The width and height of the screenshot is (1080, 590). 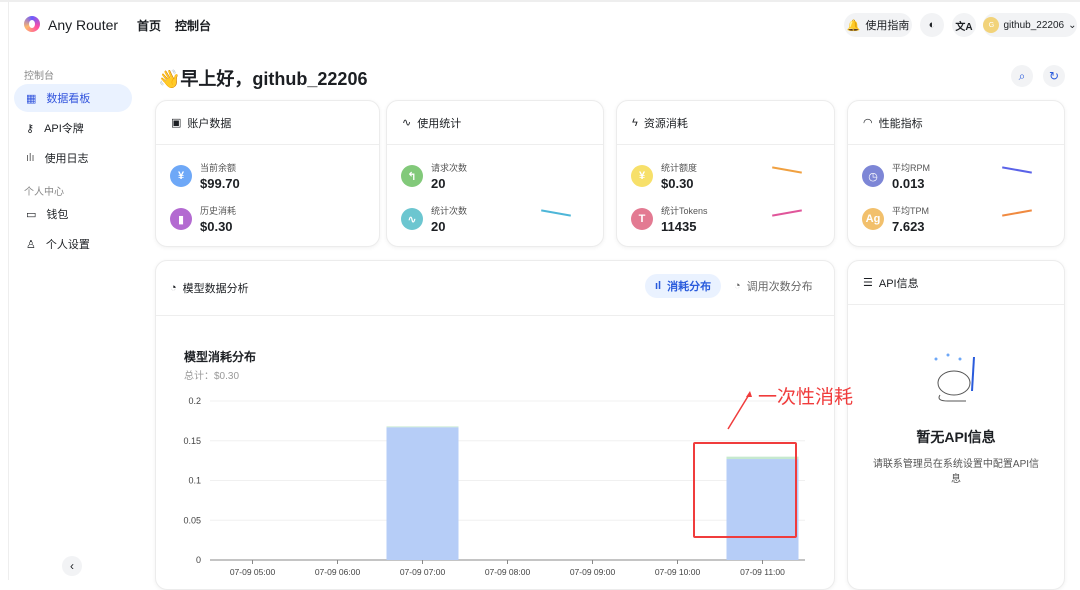 What do you see at coordinates (991, 25) in the screenshot?
I see `avatar: G` at bounding box center [991, 25].